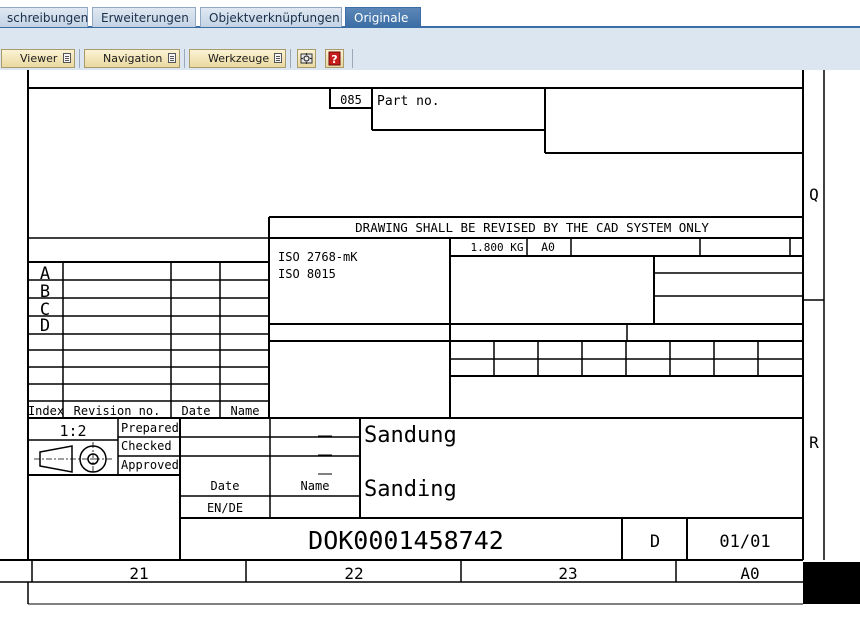 The image size is (860, 622). I want to click on help-button: ?, so click(334, 58).